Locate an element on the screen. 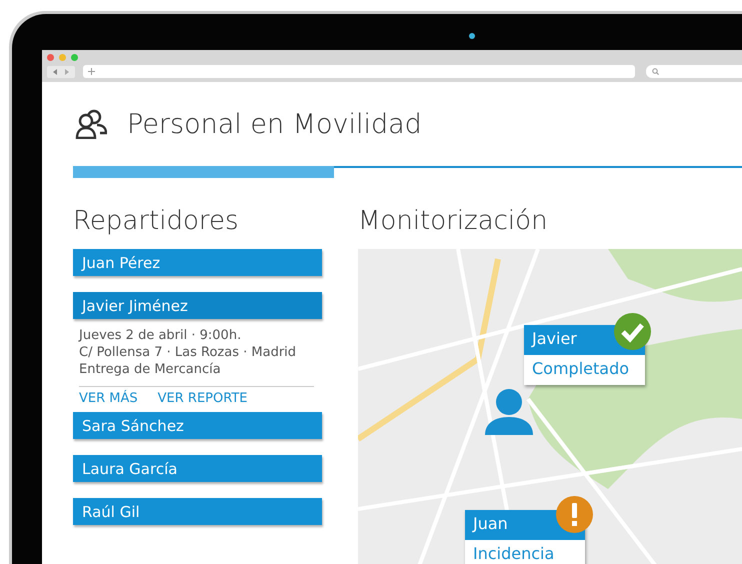  status-card: Juan Incidencia is located at coordinates (525, 537).